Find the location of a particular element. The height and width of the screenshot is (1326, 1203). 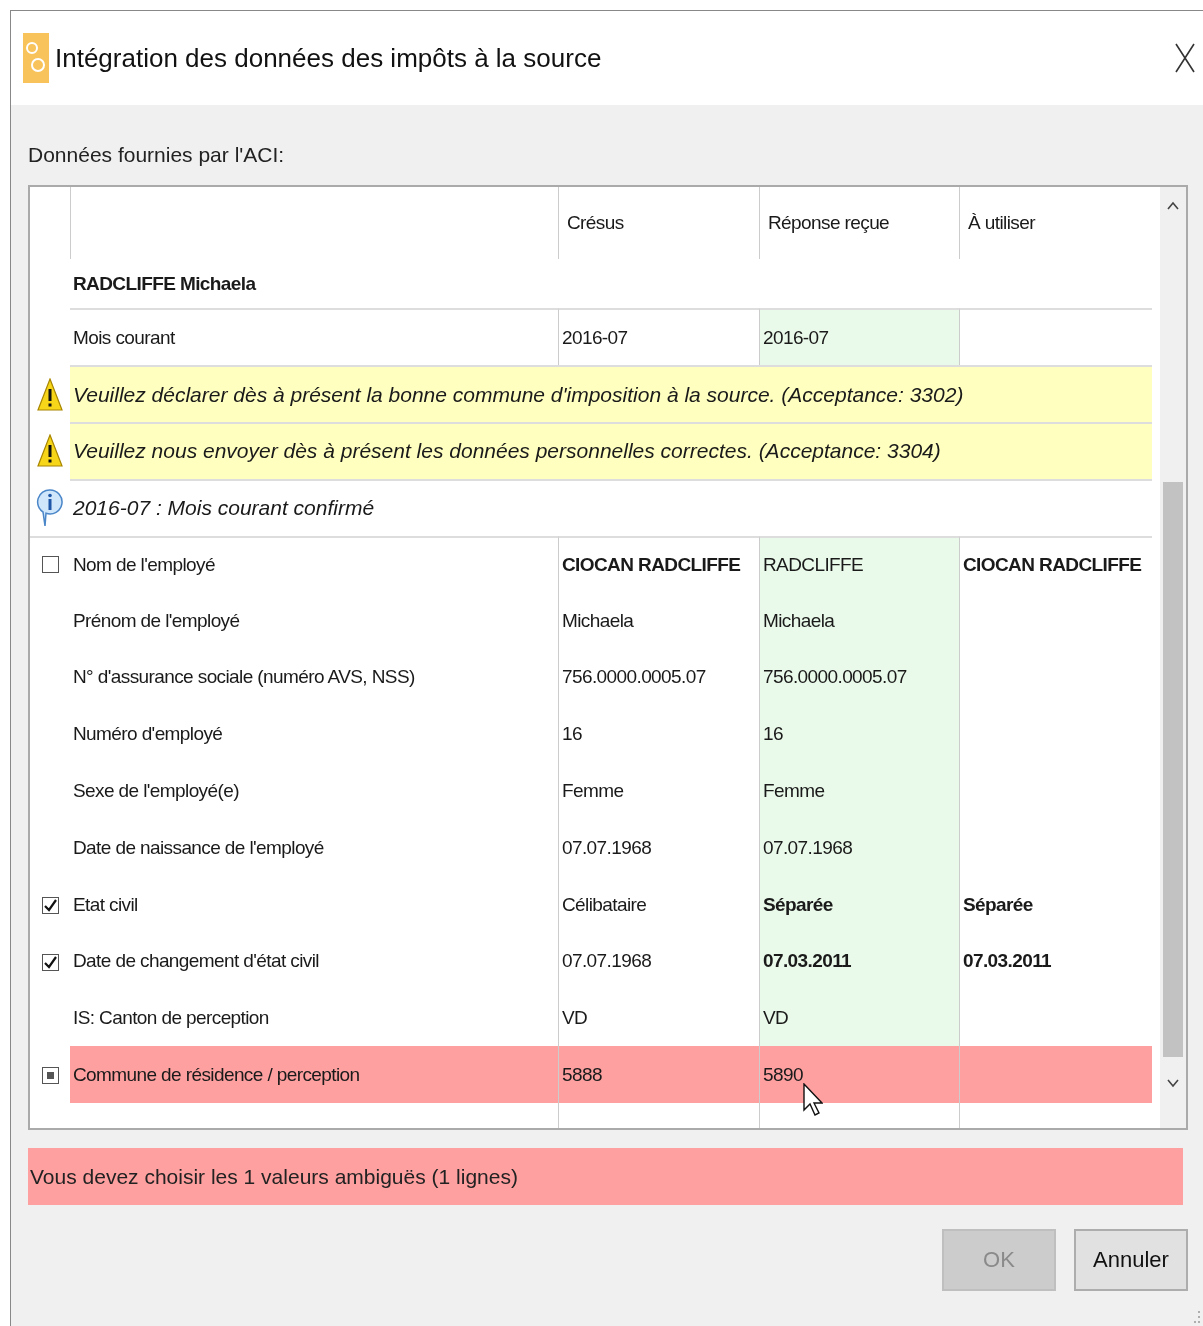

row-label: Date de naissance de l'employé is located at coordinates (198, 847).